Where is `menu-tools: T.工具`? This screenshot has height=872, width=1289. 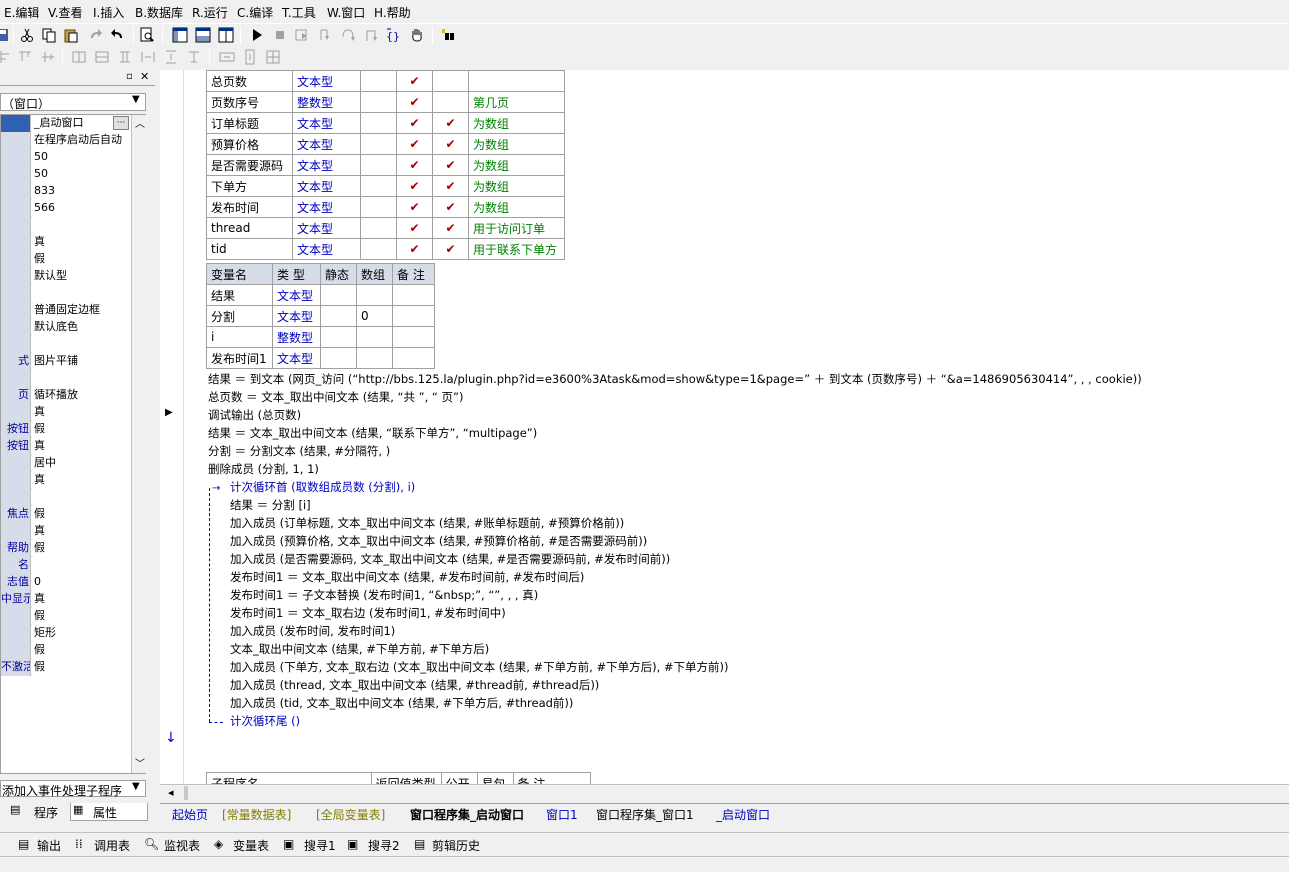 menu-tools: T.工具 is located at coordinates (299, 12).